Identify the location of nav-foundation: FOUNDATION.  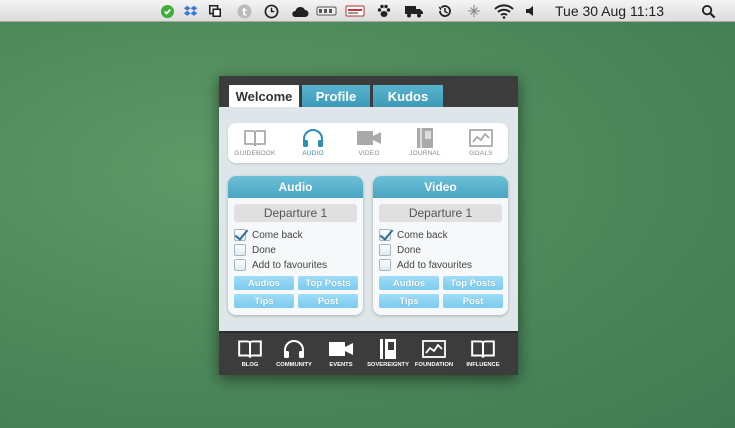
(434, 356).